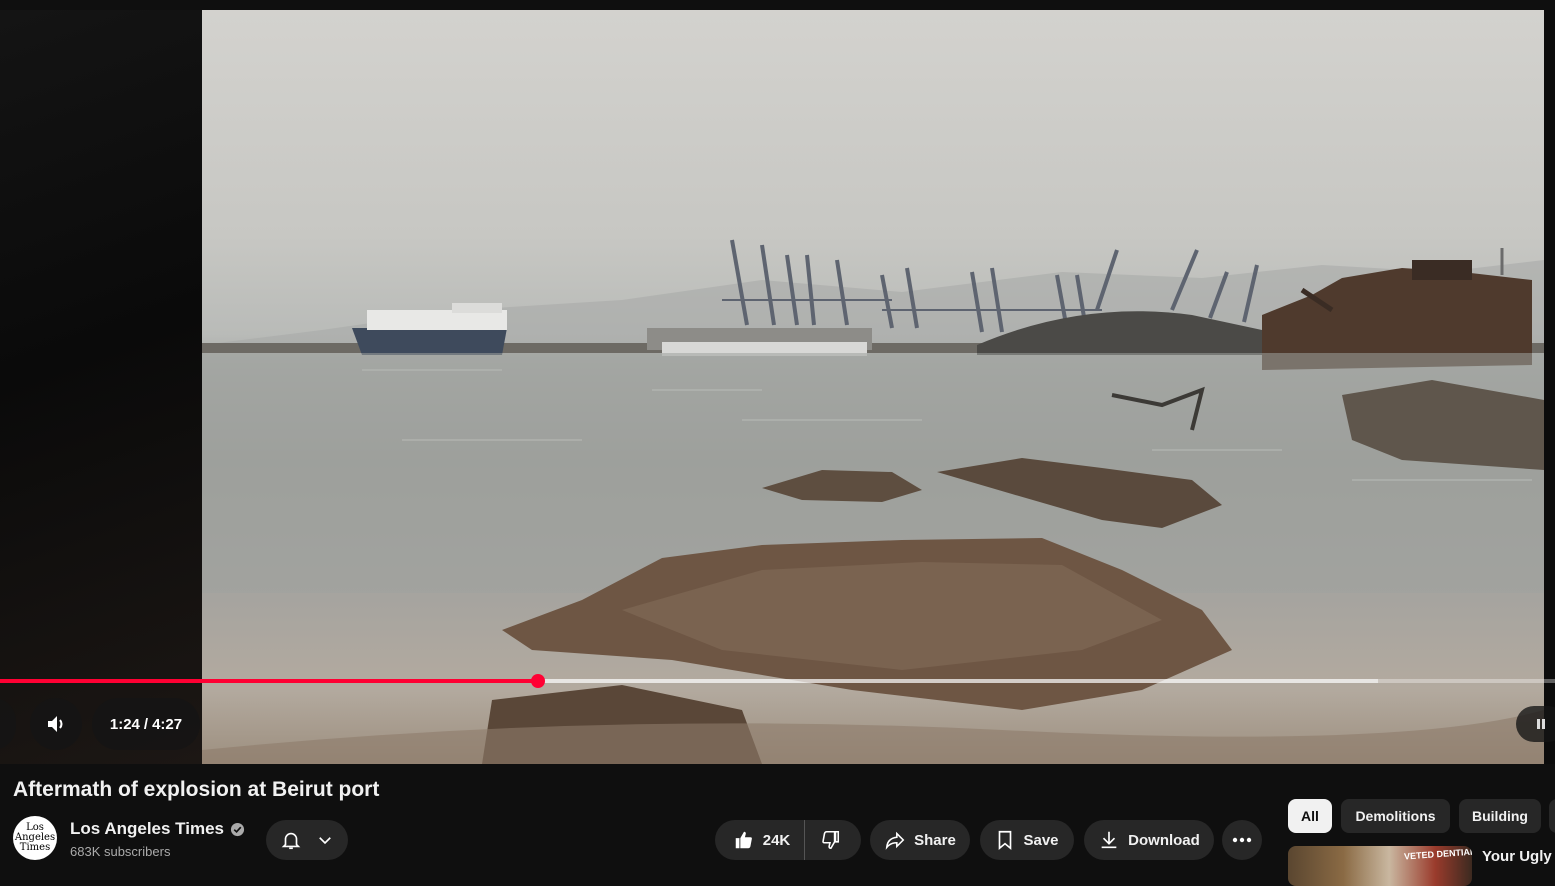 The image size is (1555, 886). I want to click on pause-button, so click(1535, 724).